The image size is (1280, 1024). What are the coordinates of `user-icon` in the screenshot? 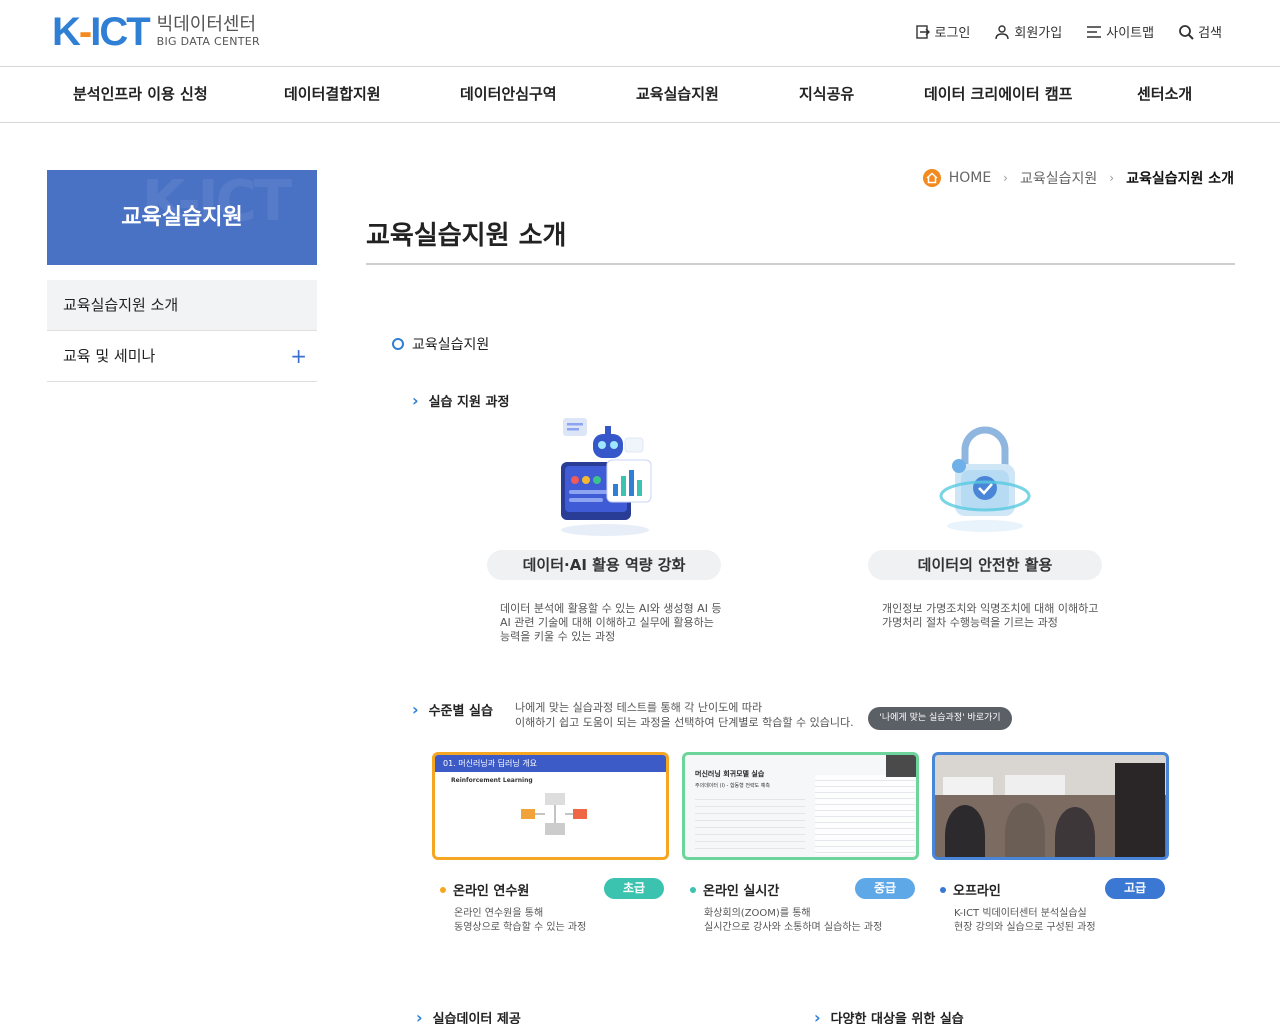 It's located at (1002, 31).